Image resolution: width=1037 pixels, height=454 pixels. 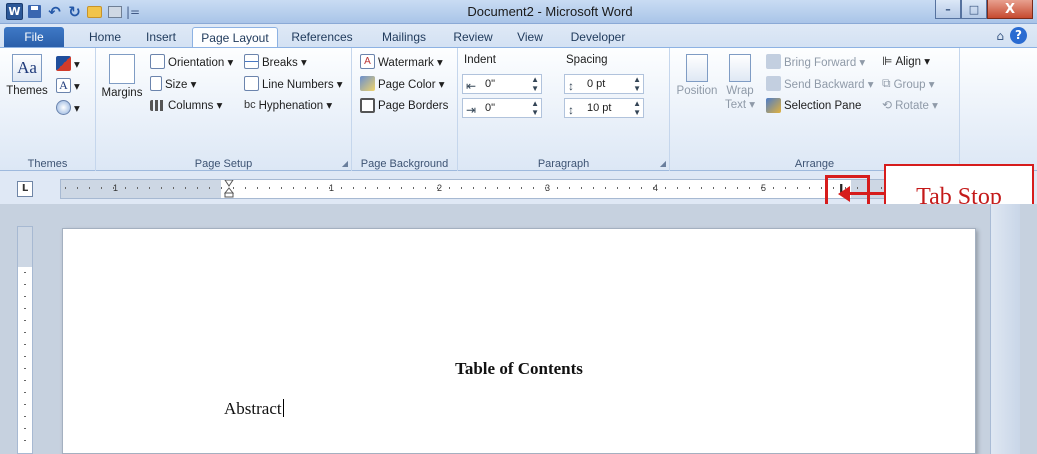 What do you see at coordinates (480, 60) in the screenshot?
I see `indent-label: Indent` at bounding box center [480, 60].